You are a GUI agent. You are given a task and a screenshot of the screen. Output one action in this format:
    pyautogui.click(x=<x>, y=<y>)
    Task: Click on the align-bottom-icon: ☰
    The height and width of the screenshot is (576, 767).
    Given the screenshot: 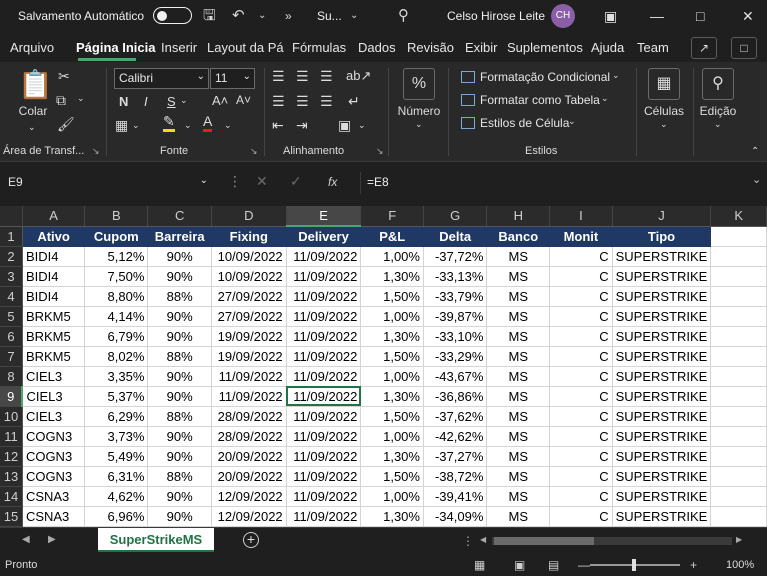 What is the action you would take?
    pyautogui.click(x=326, y=76)
    